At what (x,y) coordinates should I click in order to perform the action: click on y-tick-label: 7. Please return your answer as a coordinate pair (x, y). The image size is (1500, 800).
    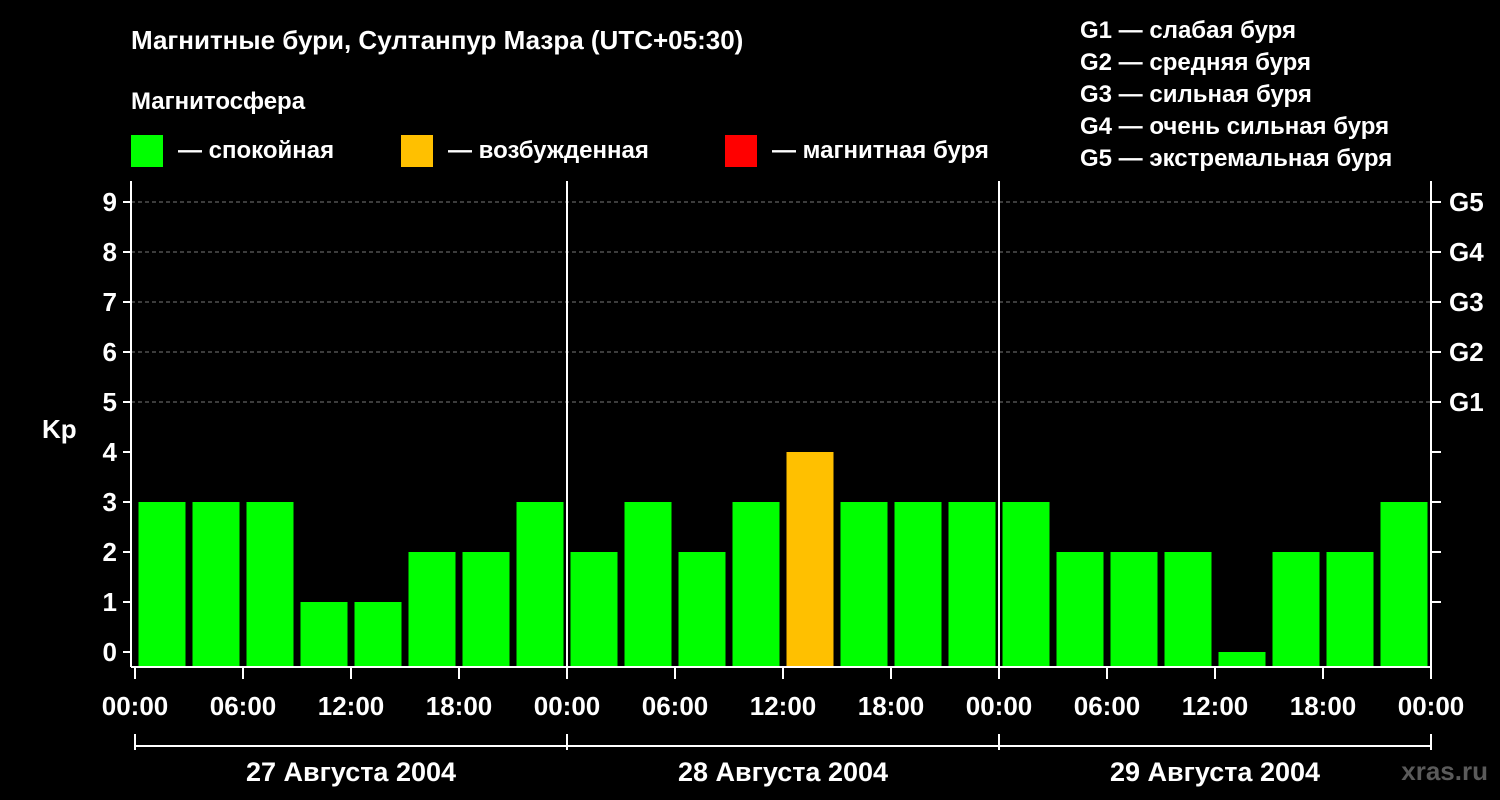
    Looking at the image, I should click on (110, 302).